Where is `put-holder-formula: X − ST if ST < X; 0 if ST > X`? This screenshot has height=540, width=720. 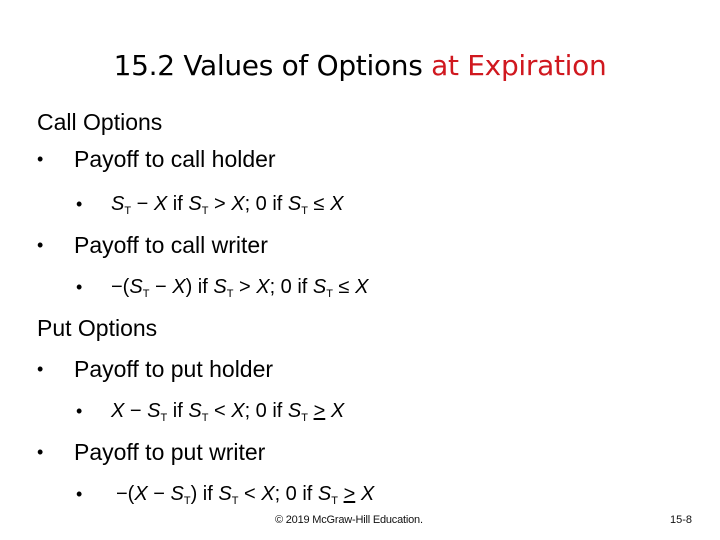 put-holder-formula: X − ST if ST < X; 0 if ST > X is located at coordinates (228, 412).